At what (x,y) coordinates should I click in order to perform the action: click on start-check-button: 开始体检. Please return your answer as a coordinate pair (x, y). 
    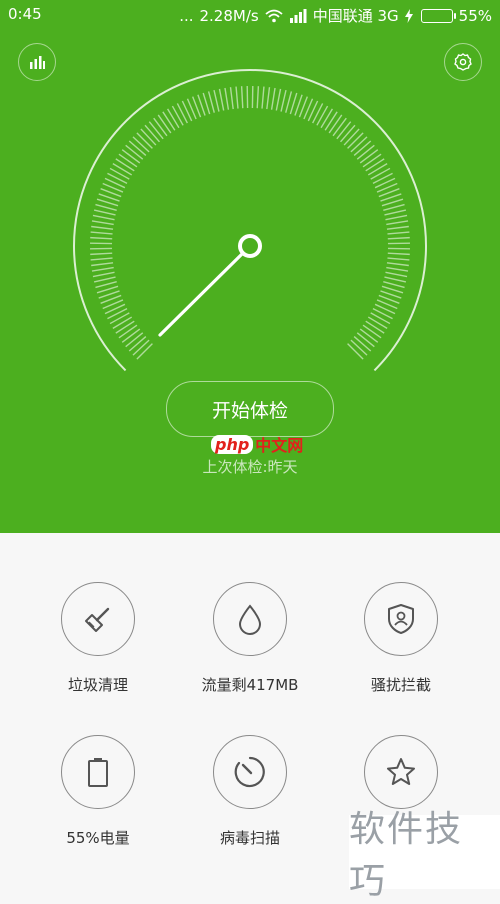
    Looking at the image, I should click on (250, 409).